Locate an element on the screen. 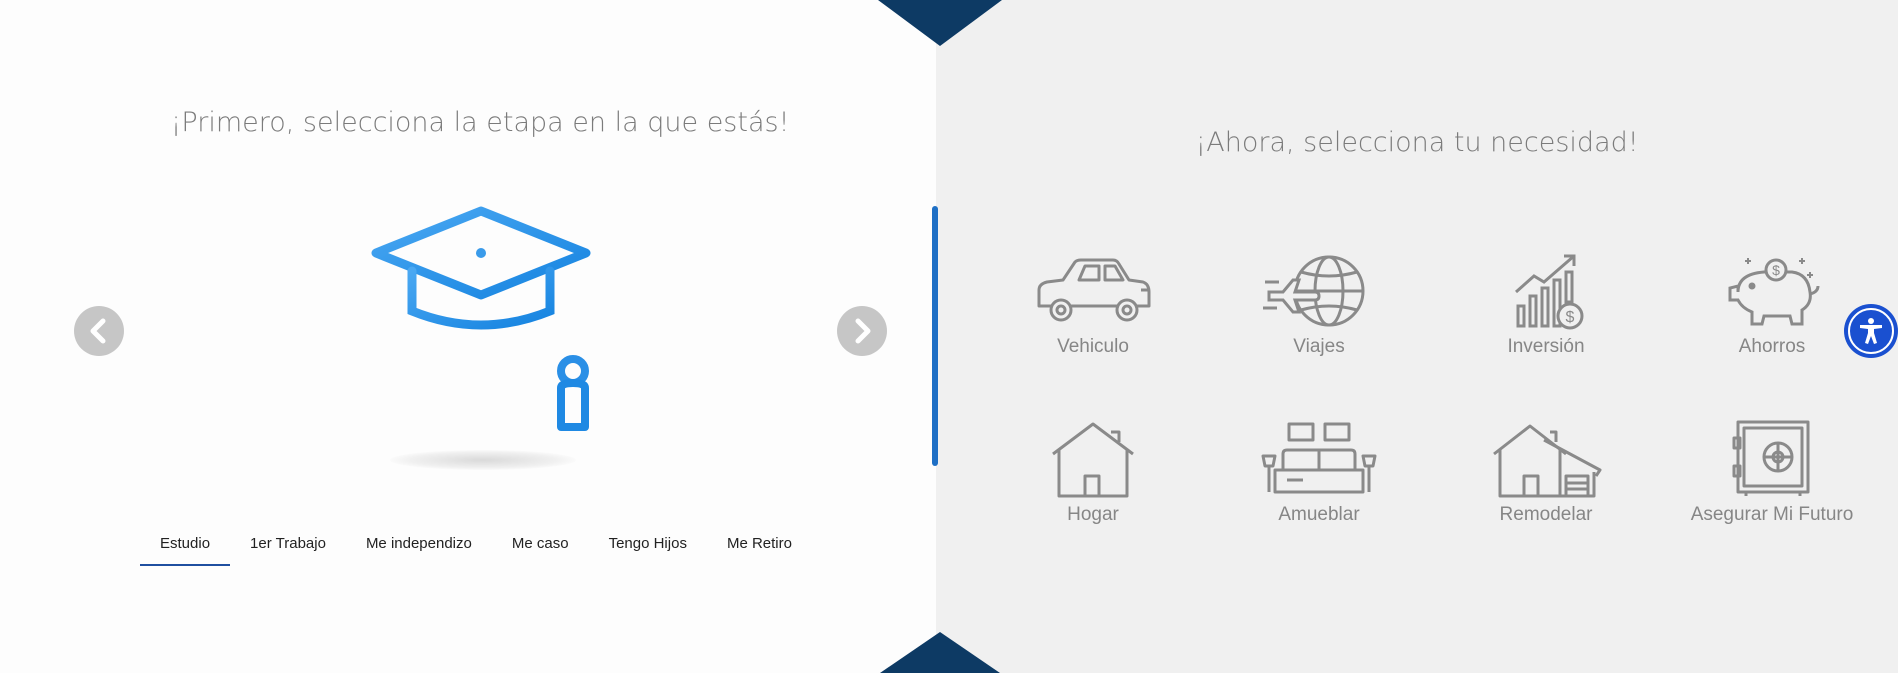 This screenshot has width=1898, height=673. tab-estudio: Estudio is located at coordinates (185, 550).